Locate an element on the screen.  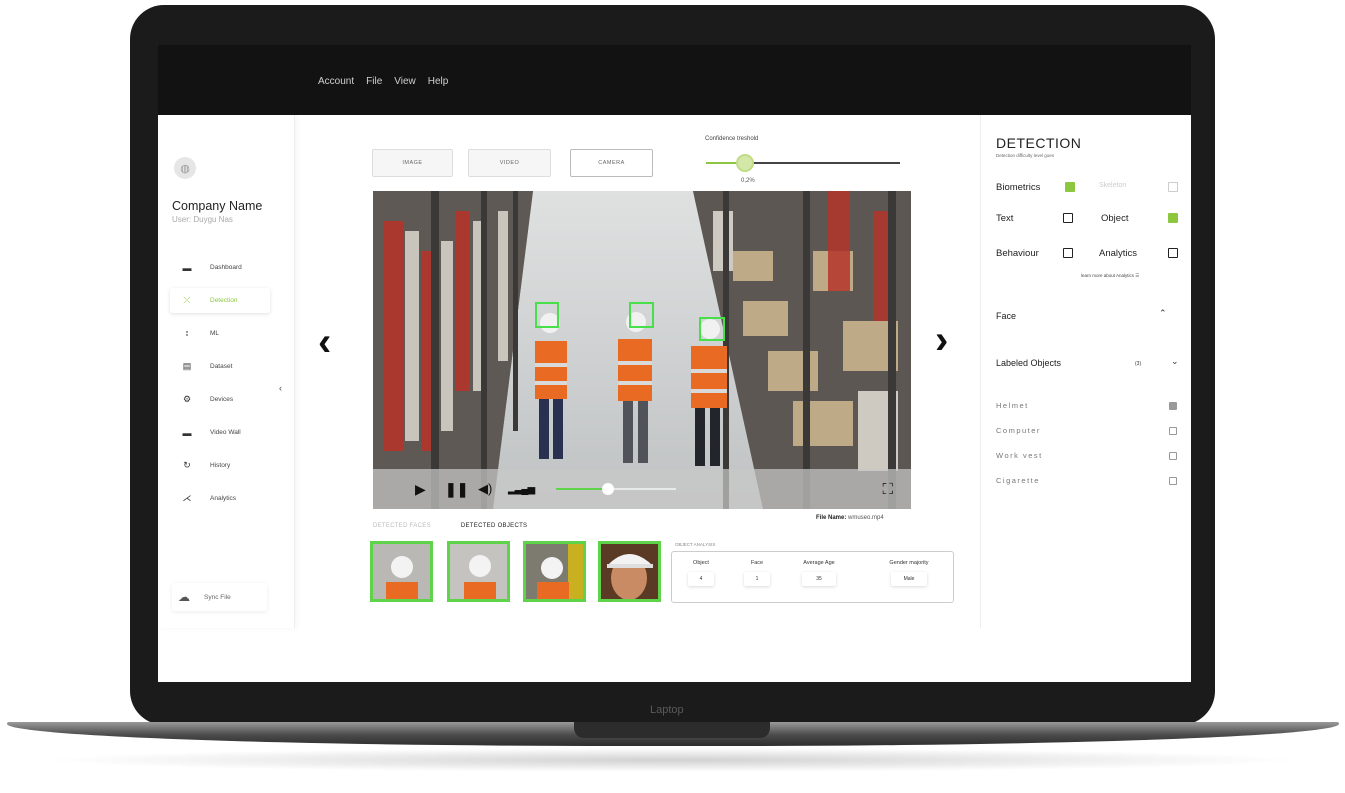
stat-gender-majority: Gender majority Male is located at coordinates (909, 573).